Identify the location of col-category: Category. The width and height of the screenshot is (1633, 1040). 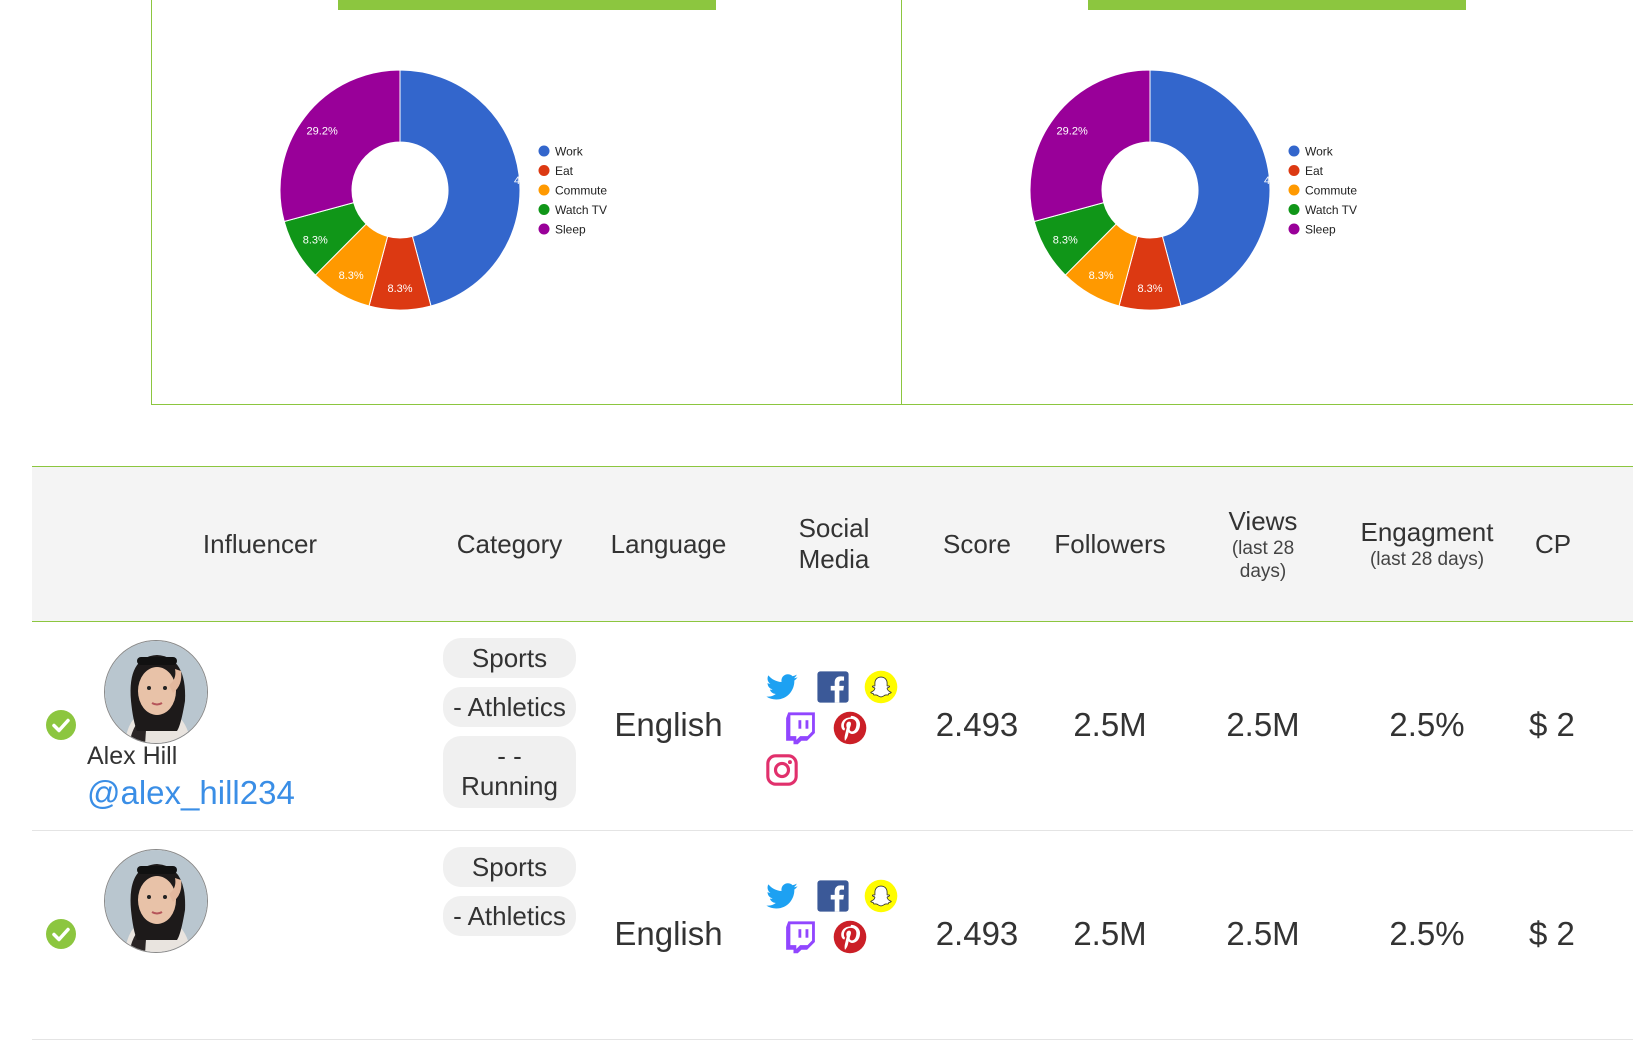
(509, 544).